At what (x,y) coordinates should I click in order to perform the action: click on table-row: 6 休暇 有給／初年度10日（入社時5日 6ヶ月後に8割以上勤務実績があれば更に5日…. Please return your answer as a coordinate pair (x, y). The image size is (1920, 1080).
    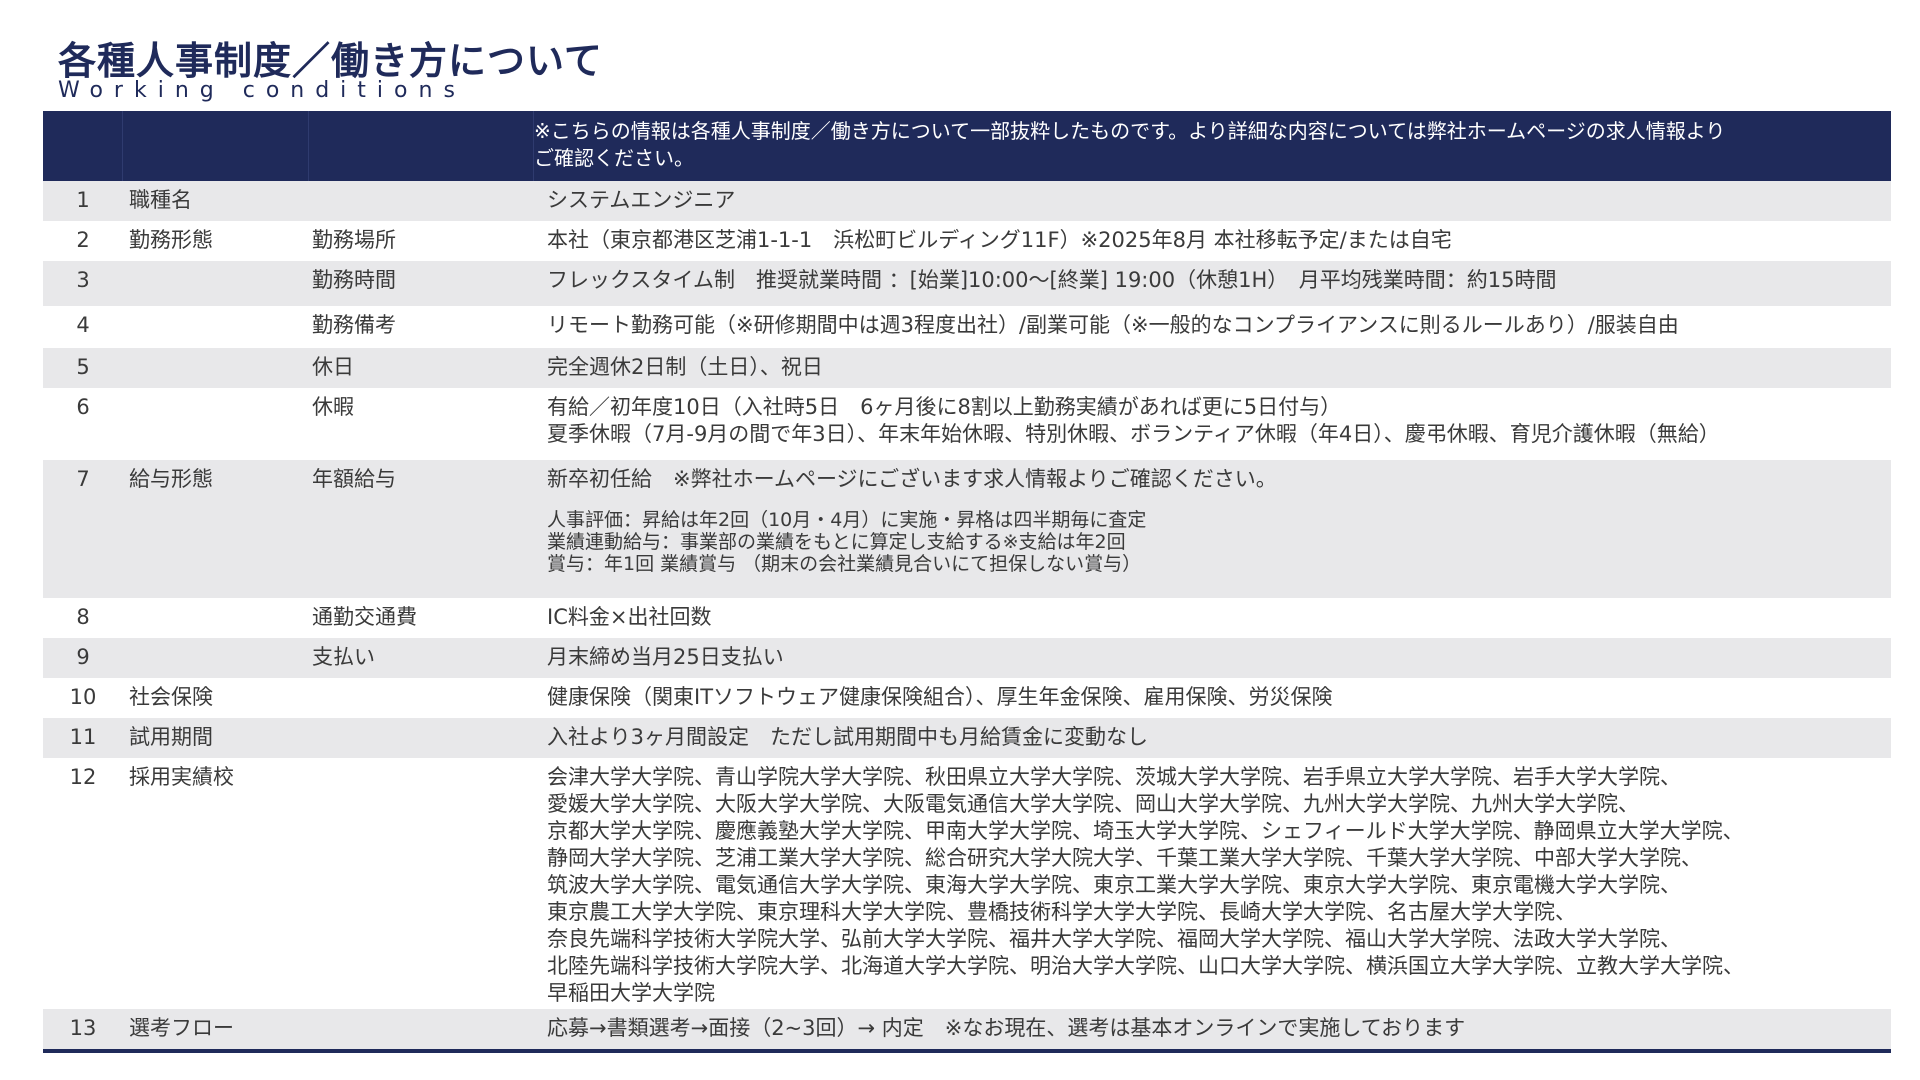
    Looking at the image, I should click on (967, 424).